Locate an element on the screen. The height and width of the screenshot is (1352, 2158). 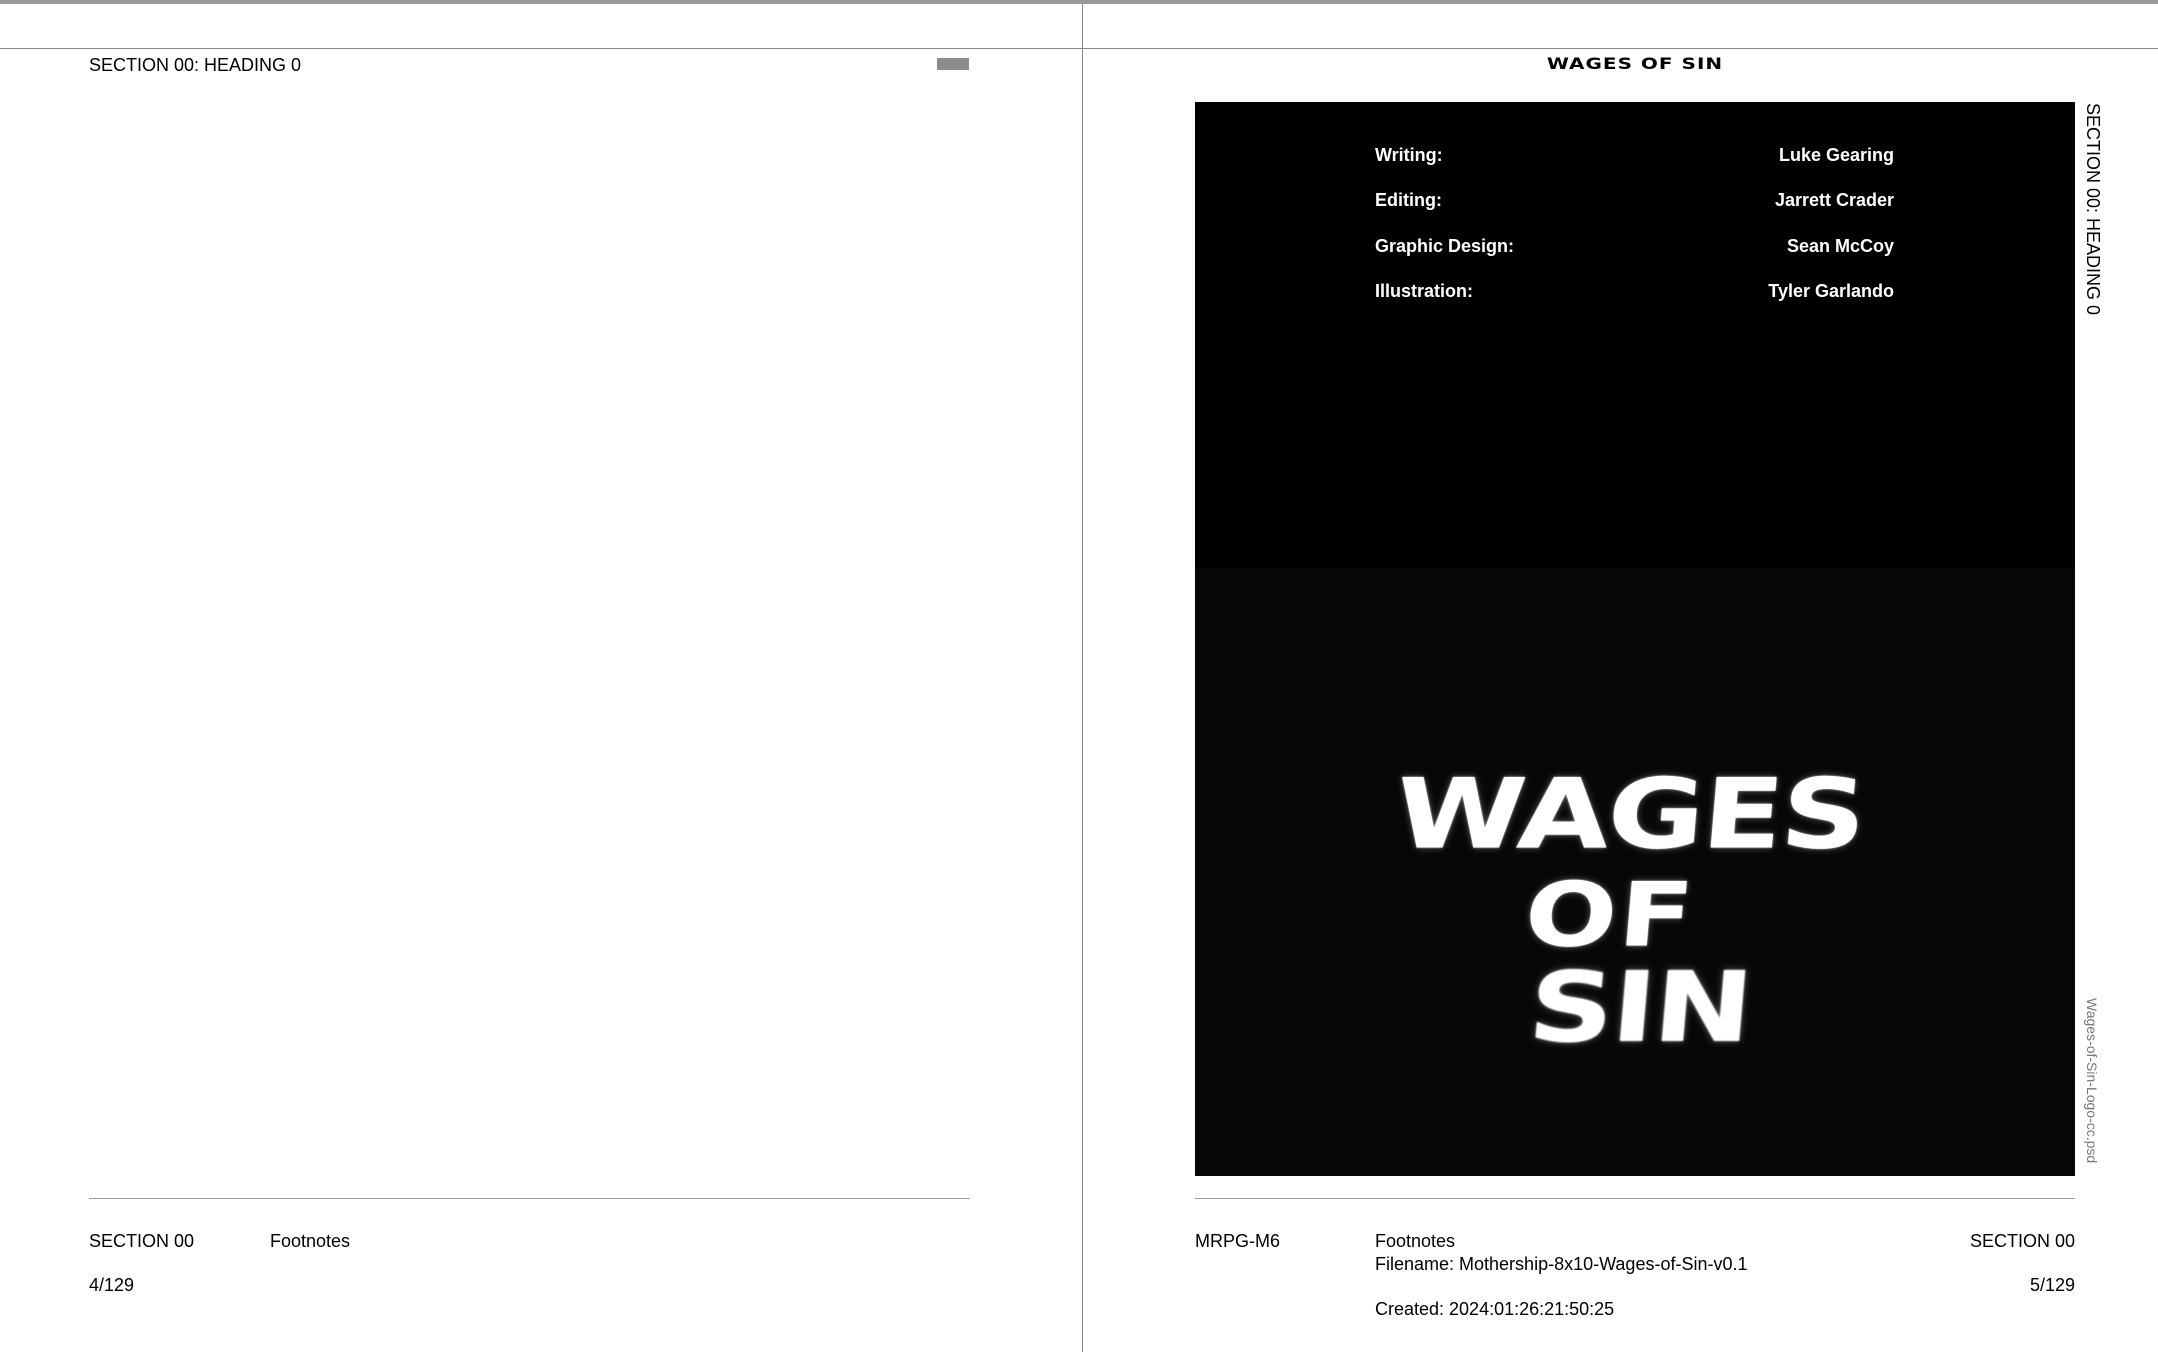
spread-gutter is located at coordinates (1082, 678).